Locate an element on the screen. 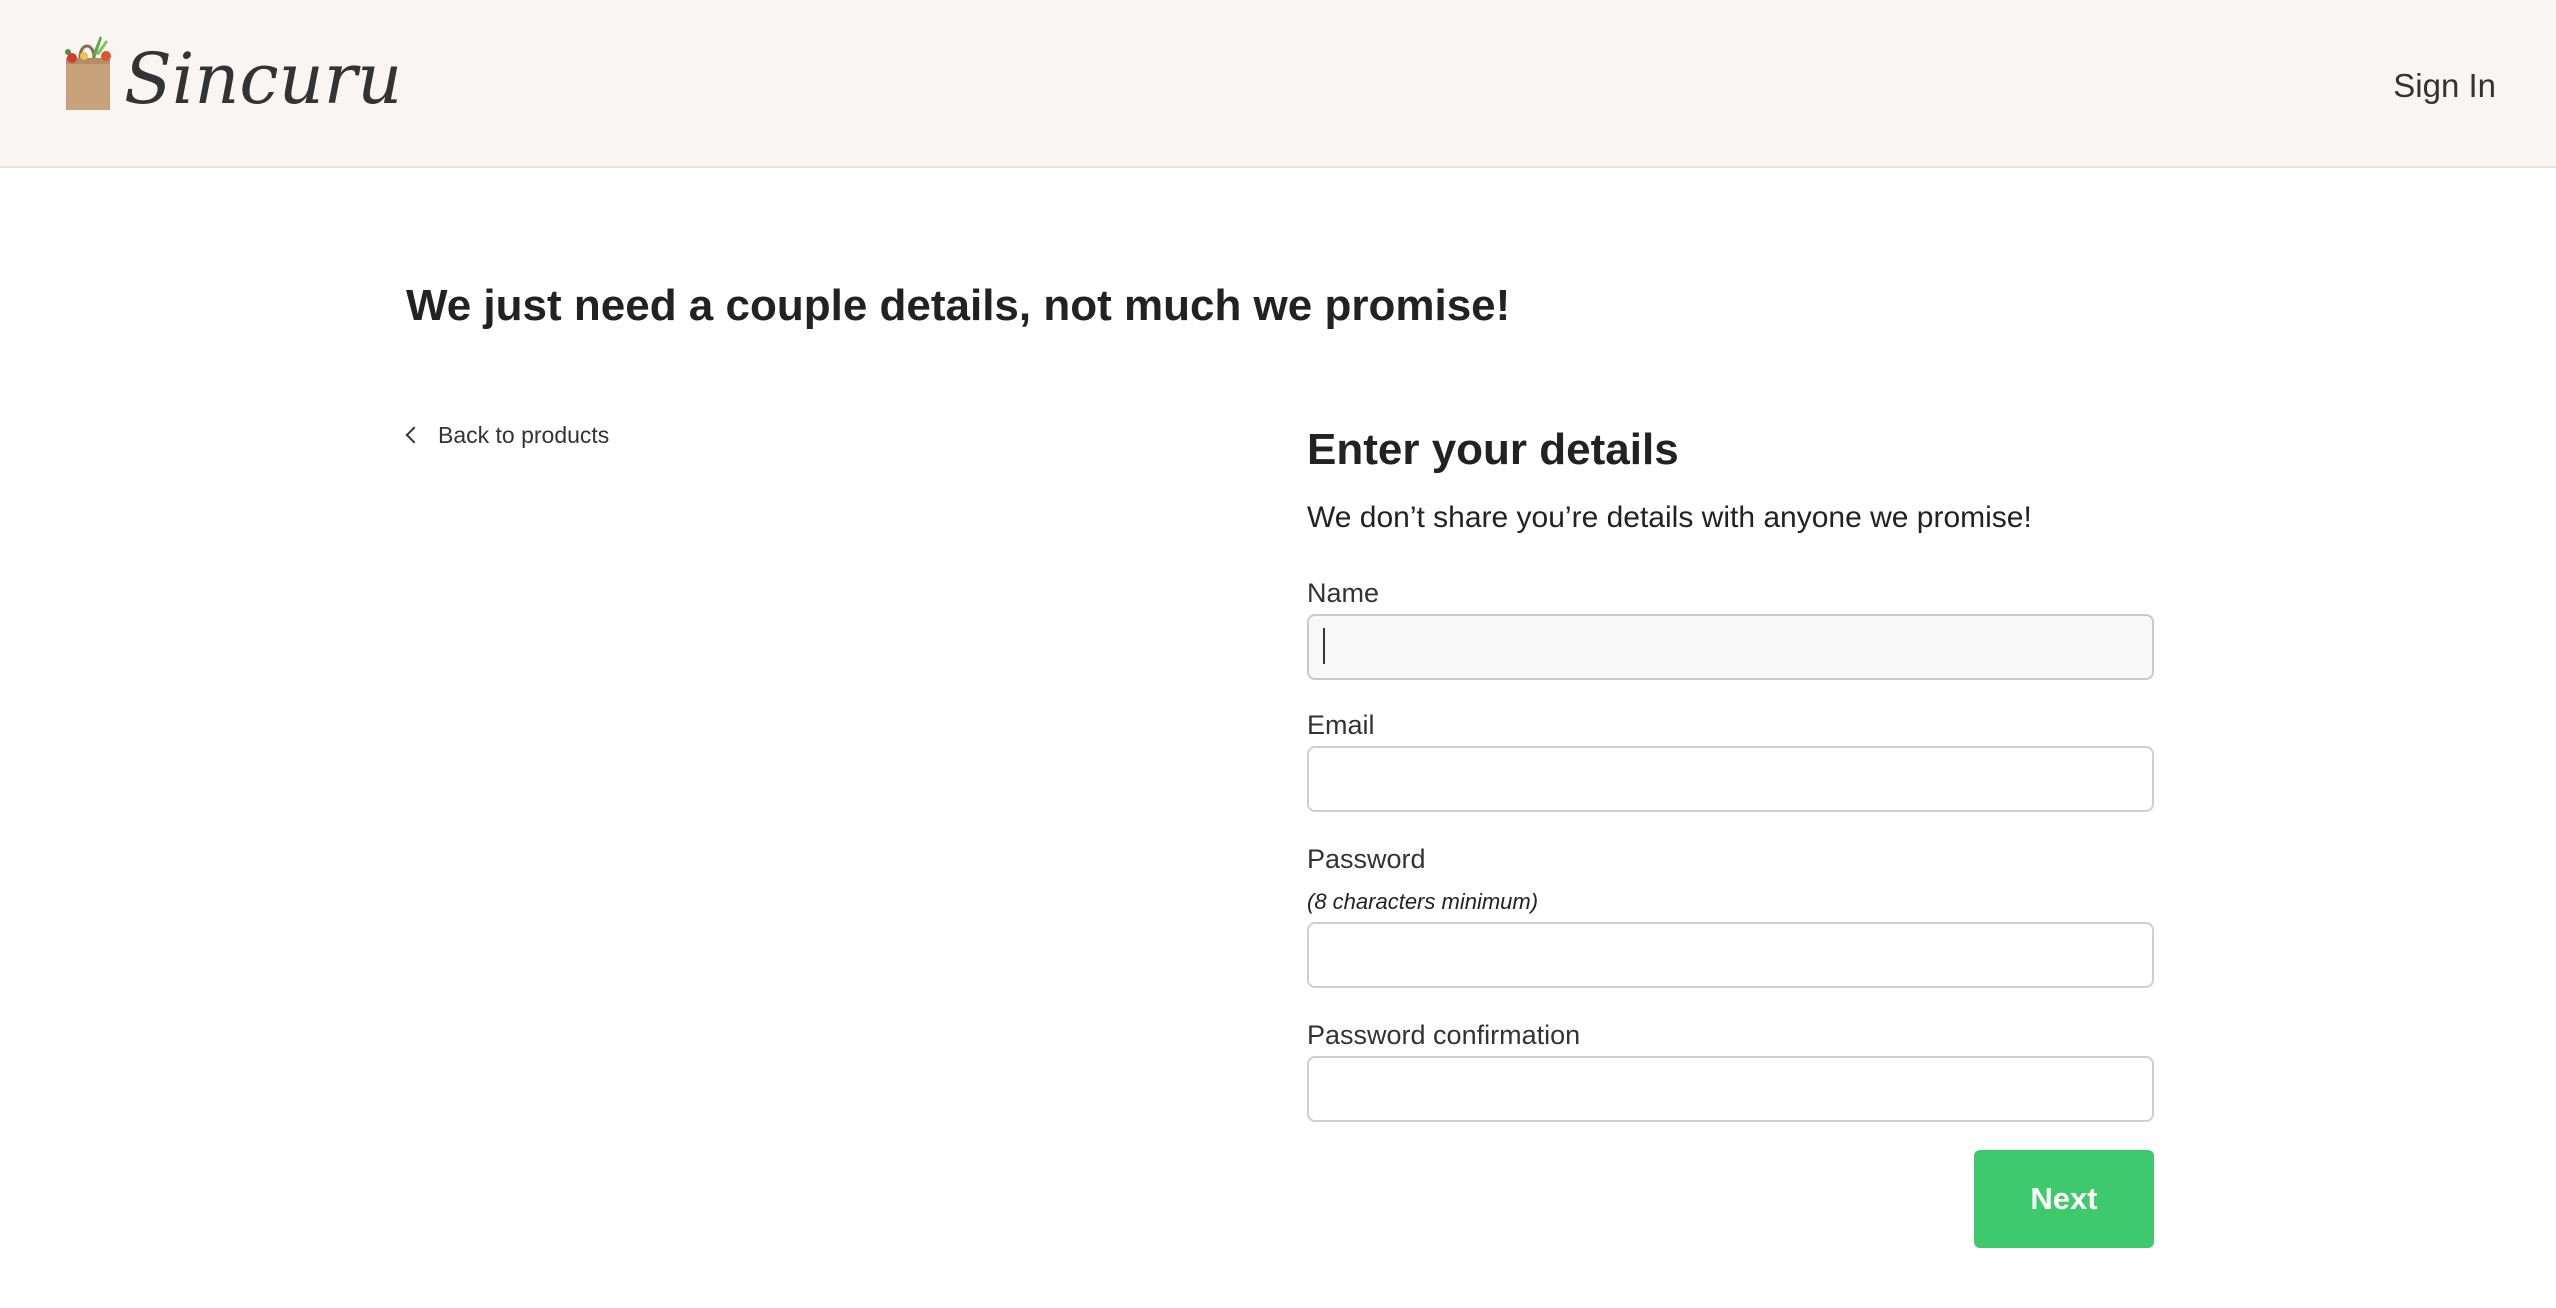 This screenshot has height=1308, width=2556. form-heading: Enter your details is located at coordinates (1493, 449).